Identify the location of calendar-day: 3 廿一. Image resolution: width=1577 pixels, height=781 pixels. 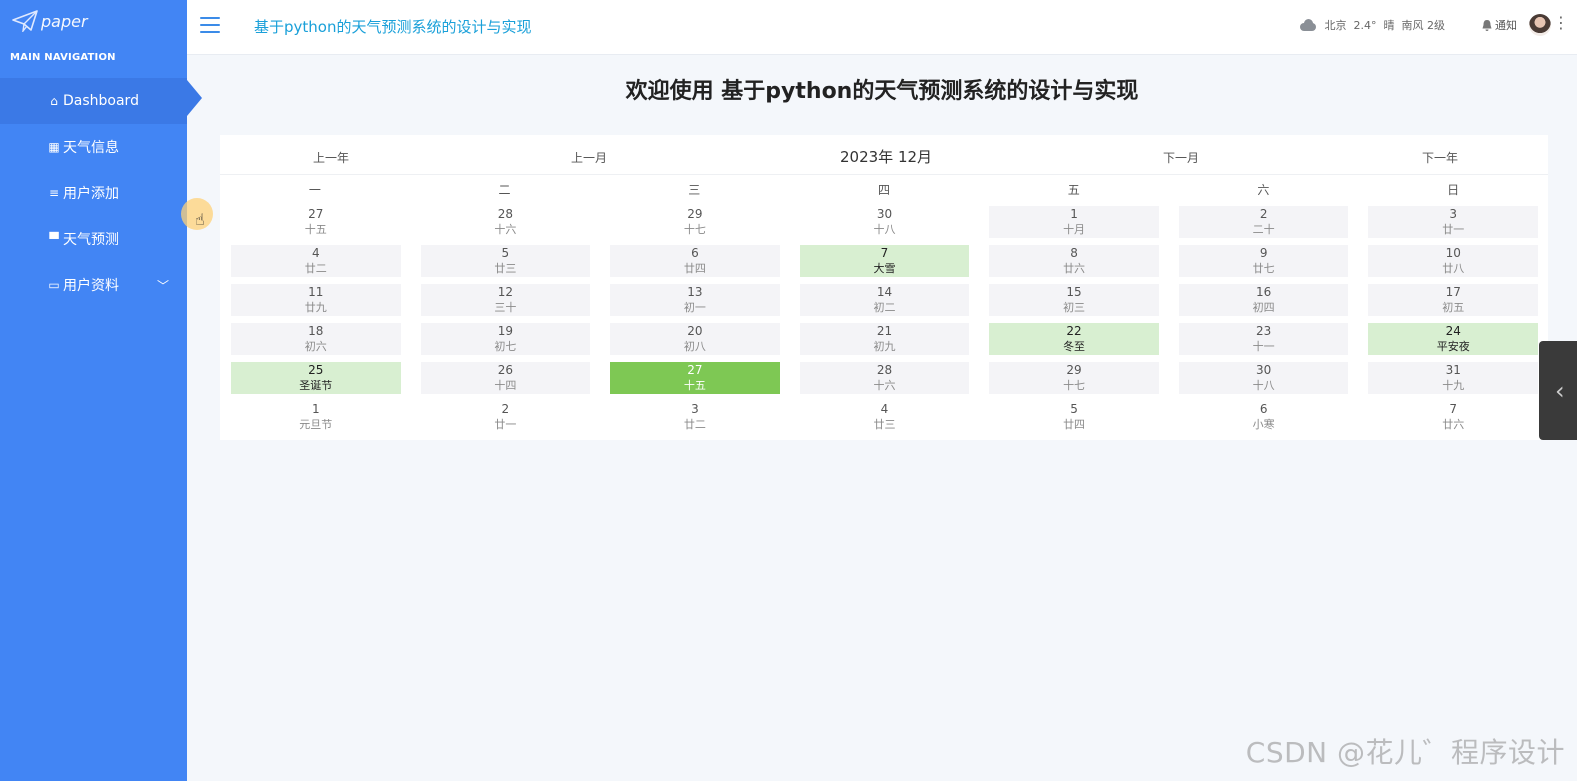
(1453, 222).